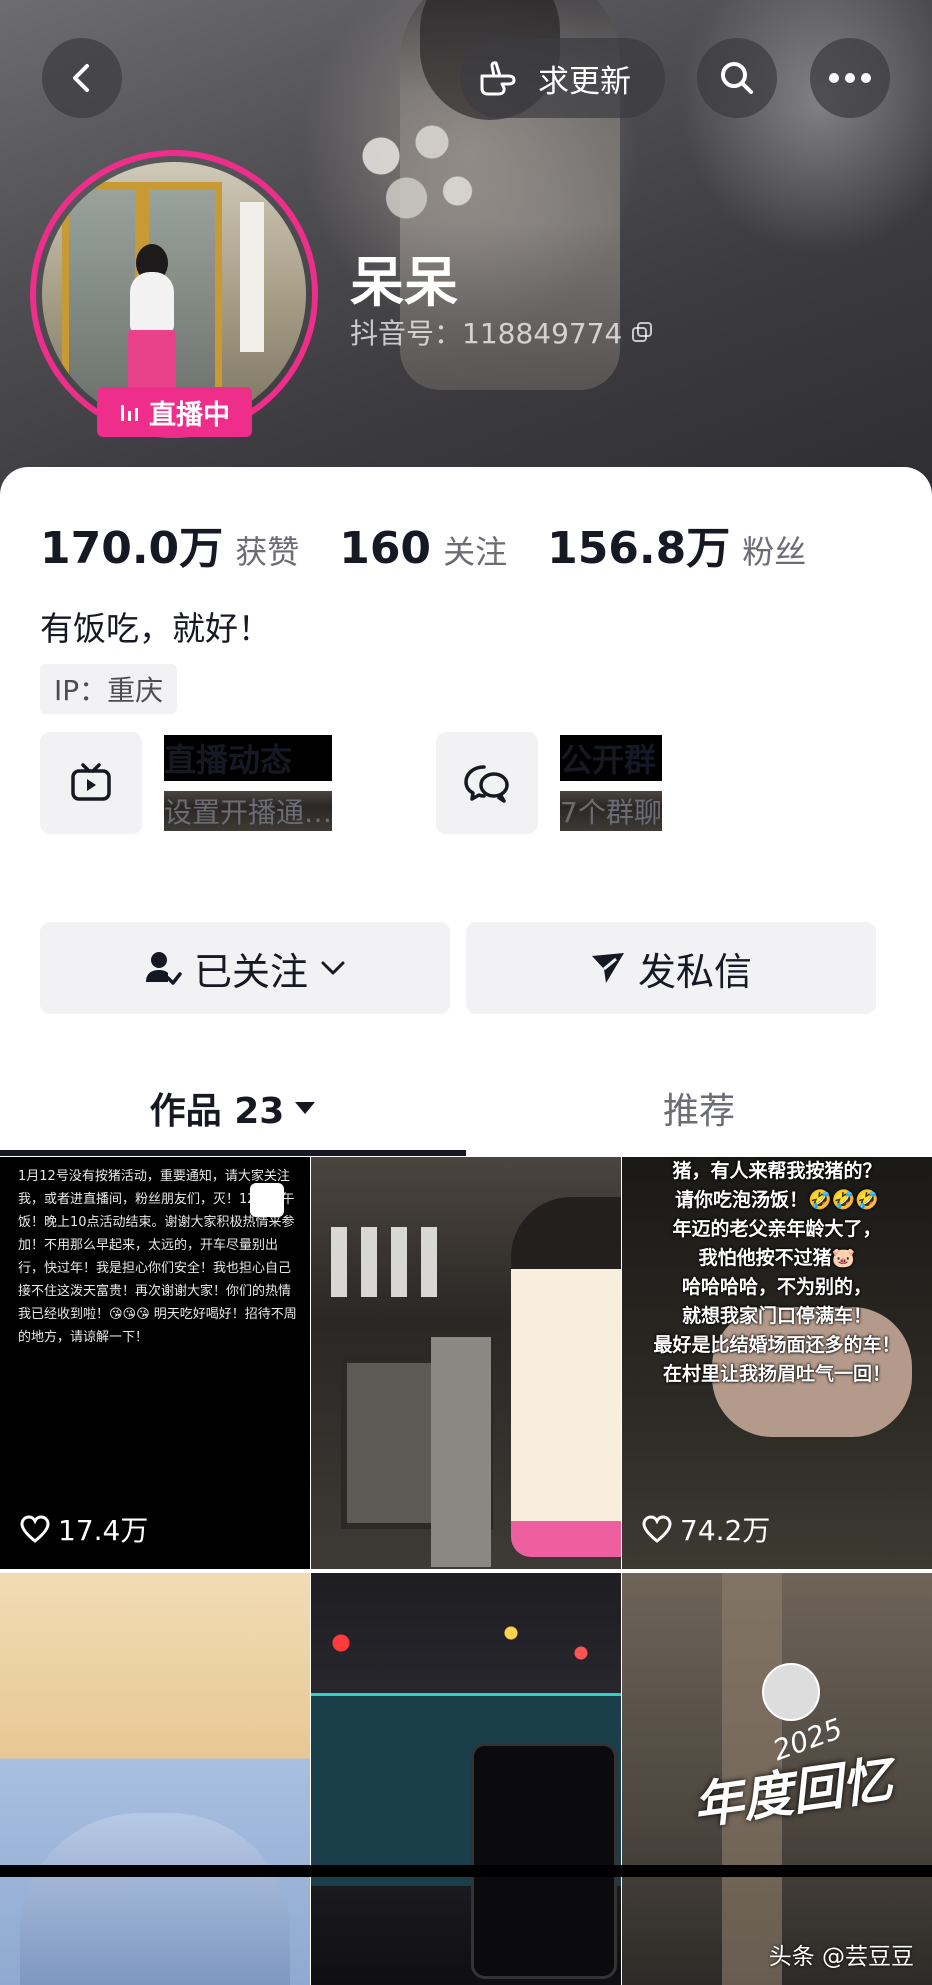 The height and width of the screenshot is (1985, 932). I want to click on video-thumbnail: 2025 年度回忆 头条 @芸豆豆, so click(777, 1779).